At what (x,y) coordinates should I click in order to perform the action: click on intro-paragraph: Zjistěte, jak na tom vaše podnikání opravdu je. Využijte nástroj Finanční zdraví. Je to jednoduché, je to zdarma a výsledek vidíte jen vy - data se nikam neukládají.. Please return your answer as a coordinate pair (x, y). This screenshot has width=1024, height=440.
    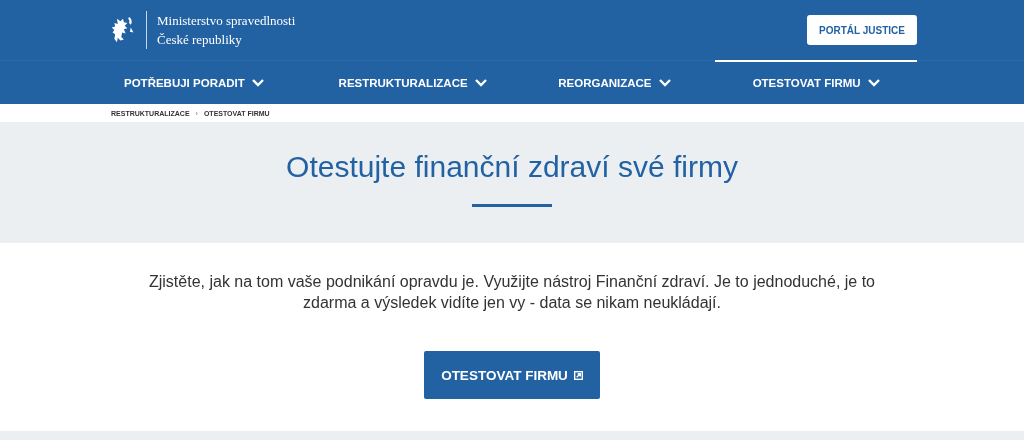
    Looking at the image, I should click on (512, 292).